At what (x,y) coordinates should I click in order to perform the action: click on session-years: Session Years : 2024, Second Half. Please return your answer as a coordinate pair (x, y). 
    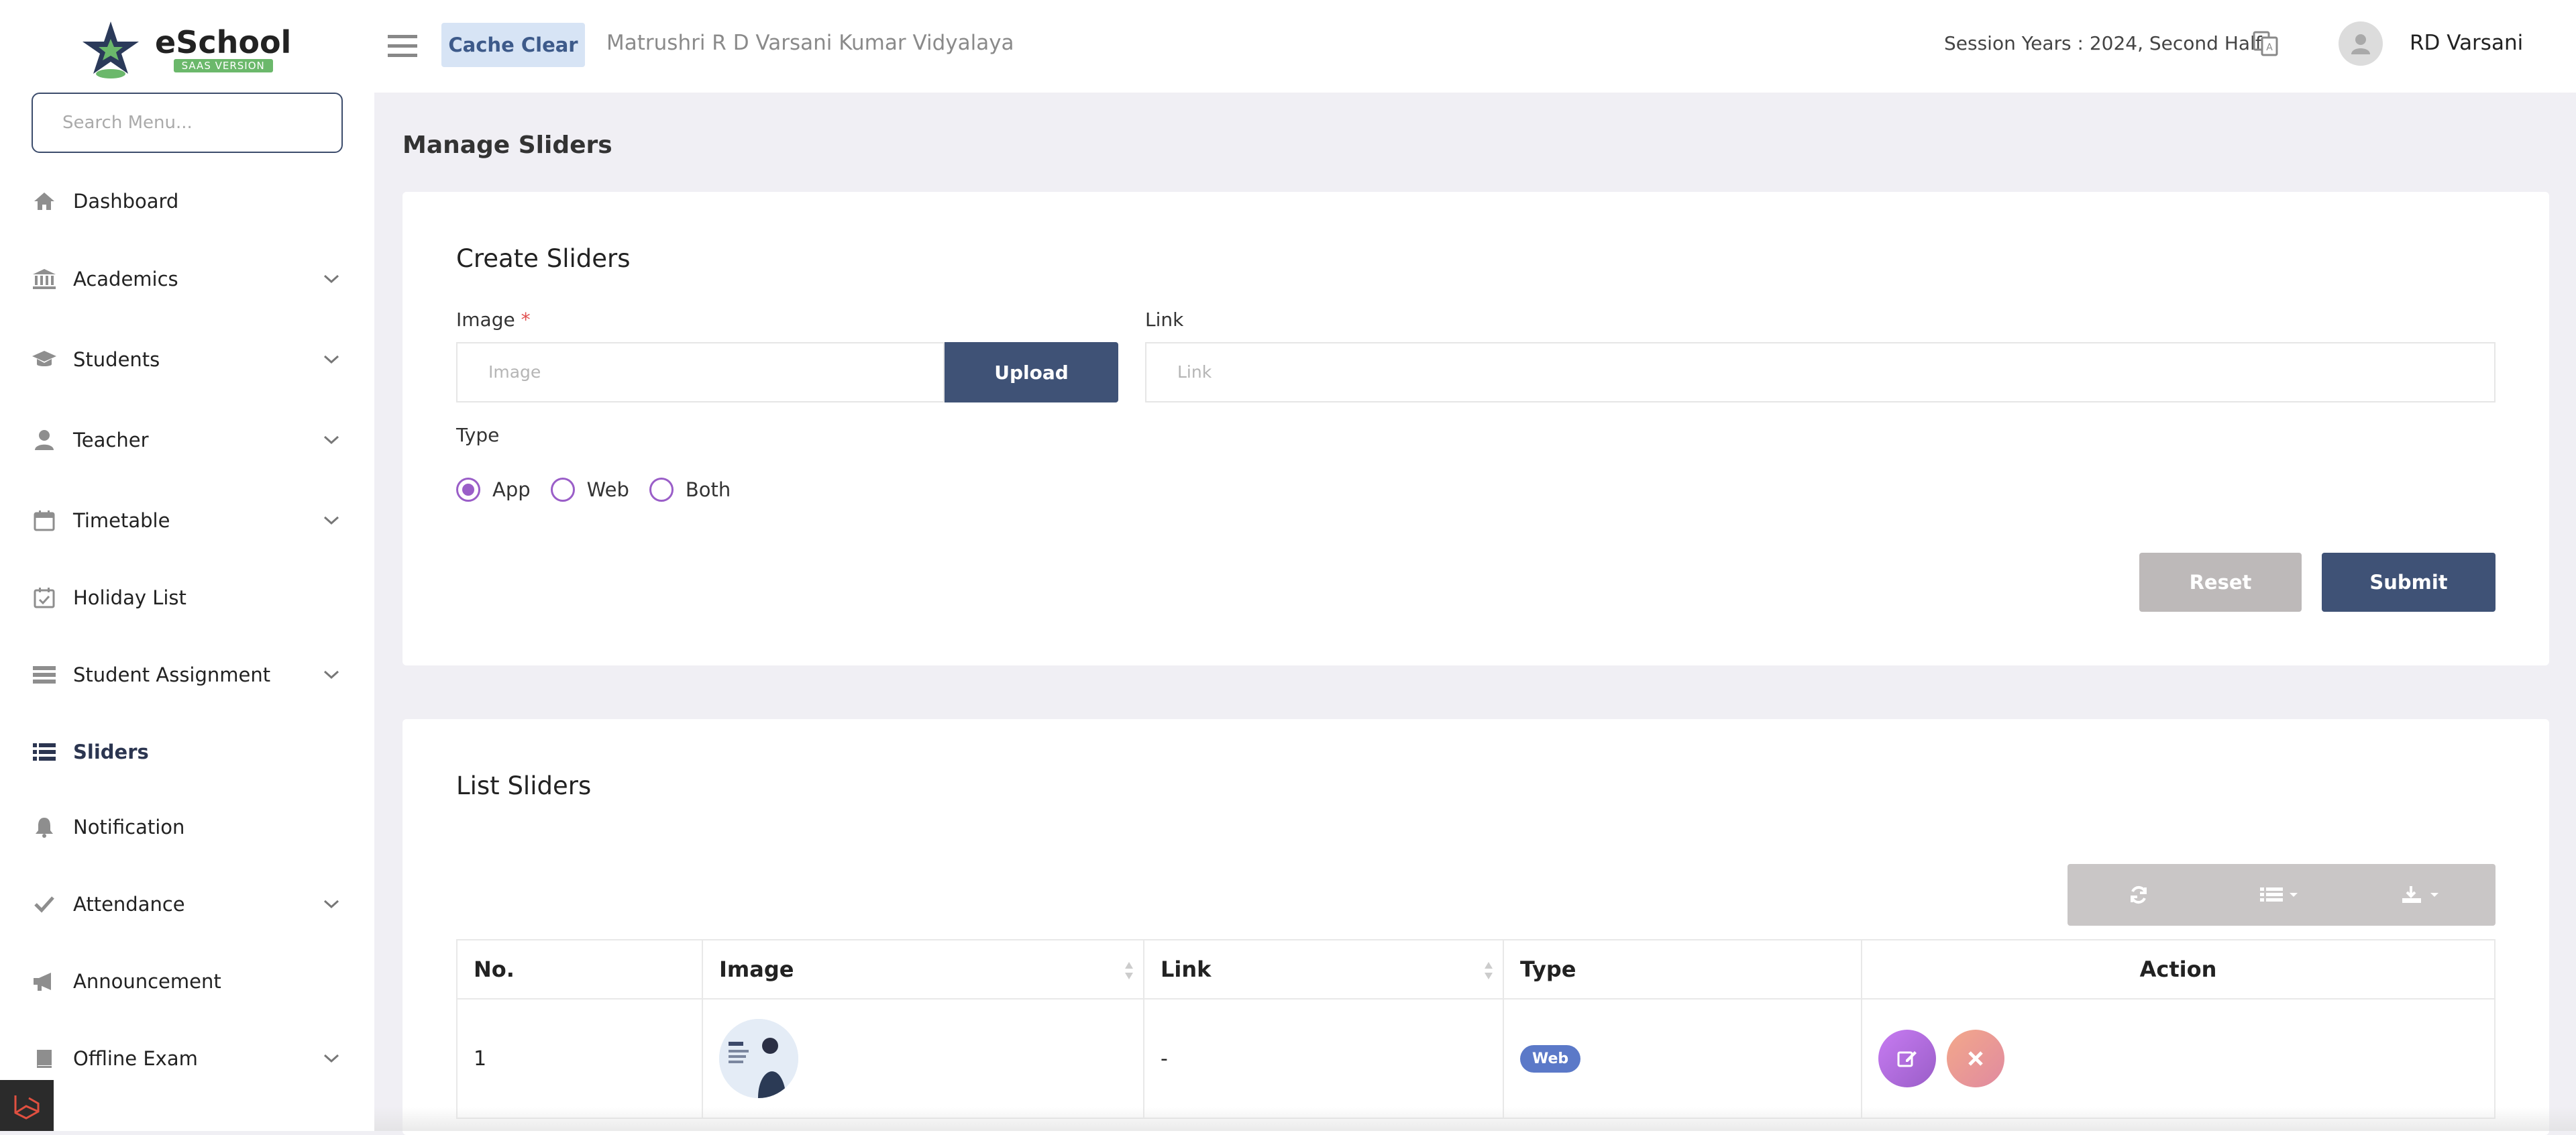
    Looking at the image, I should click on (2103, 43).